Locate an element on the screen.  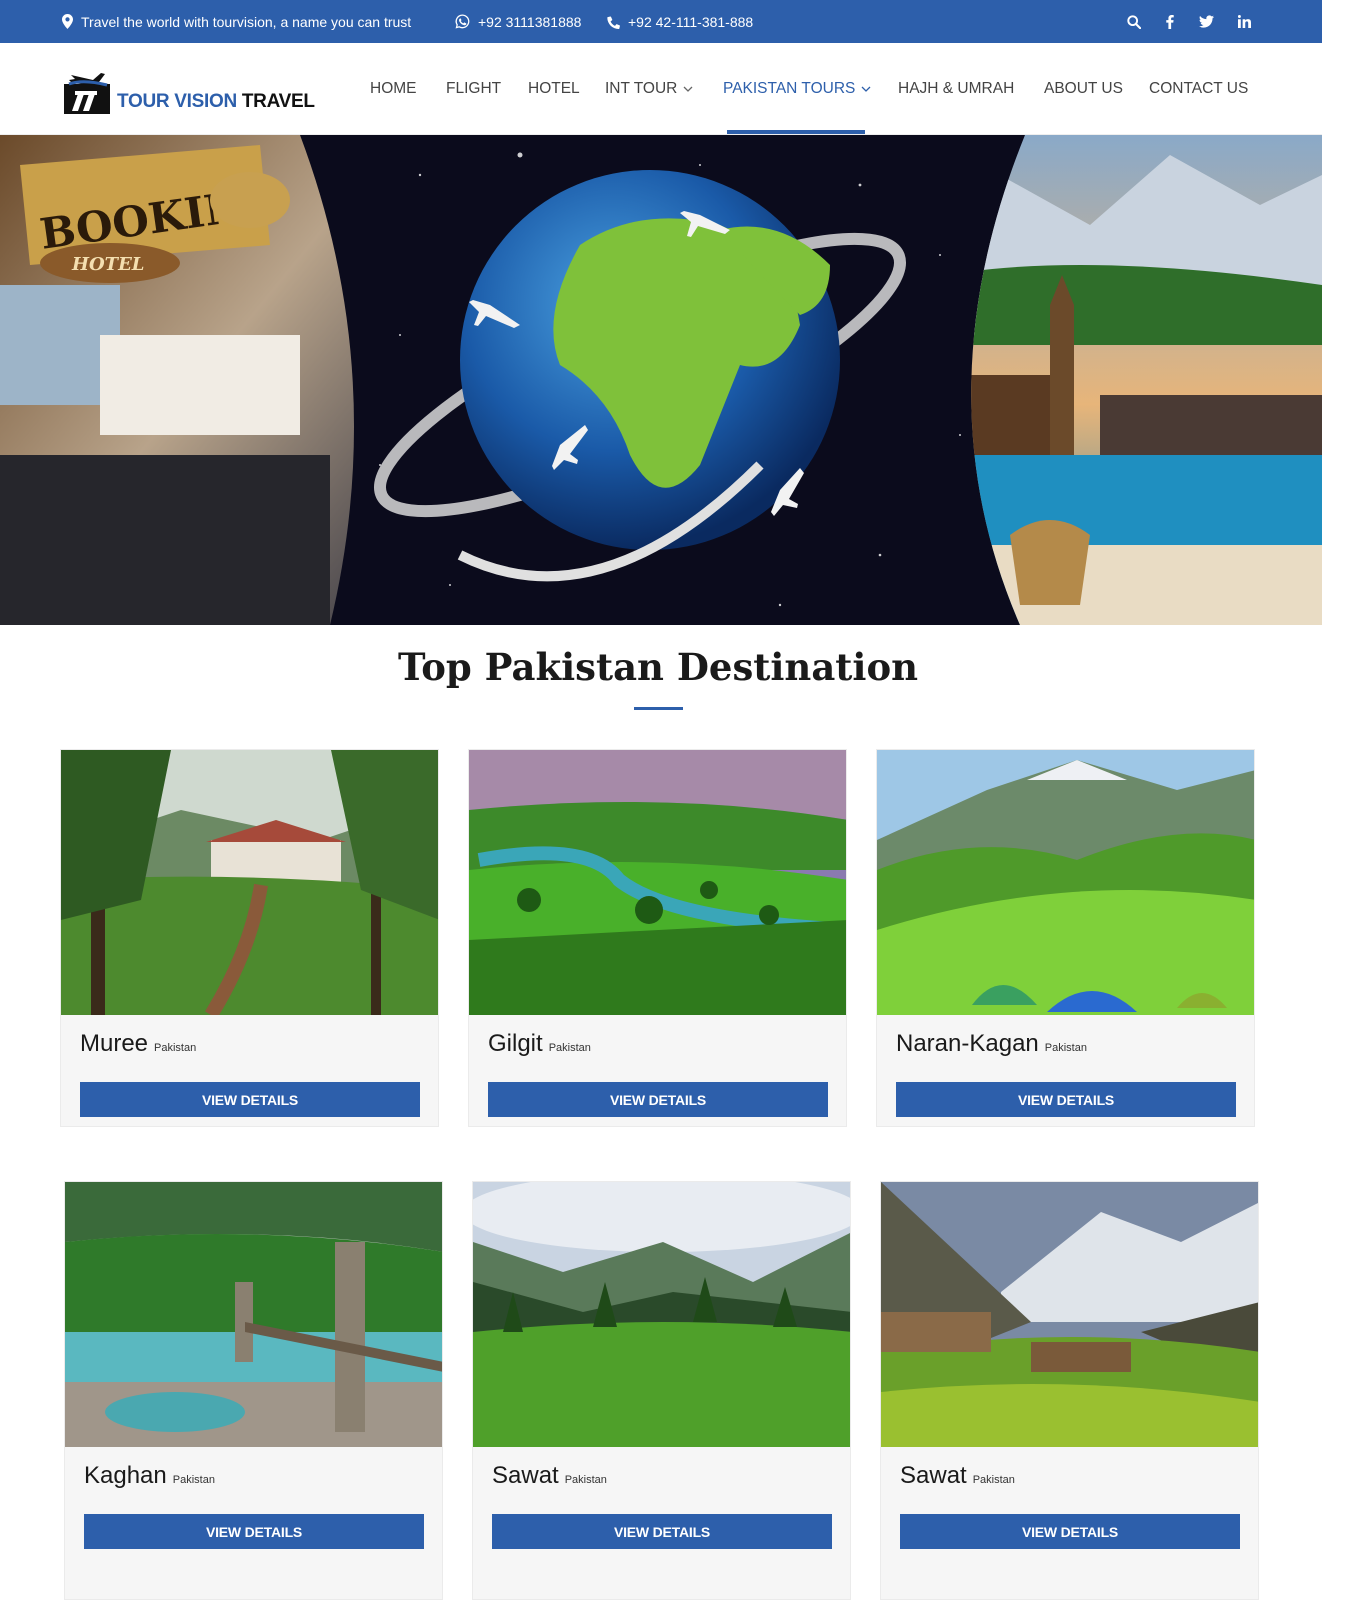
nav-contact-label: CONTACT US is located at coordinates (1199, 88).